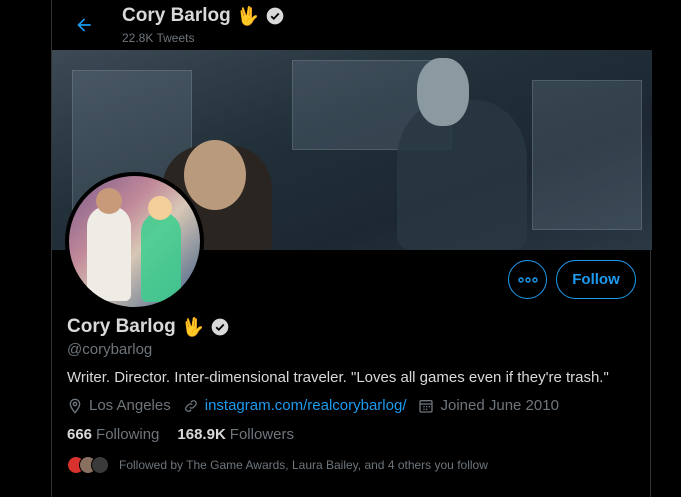  I want to click on followers-label: Followers, so click(261, 434).